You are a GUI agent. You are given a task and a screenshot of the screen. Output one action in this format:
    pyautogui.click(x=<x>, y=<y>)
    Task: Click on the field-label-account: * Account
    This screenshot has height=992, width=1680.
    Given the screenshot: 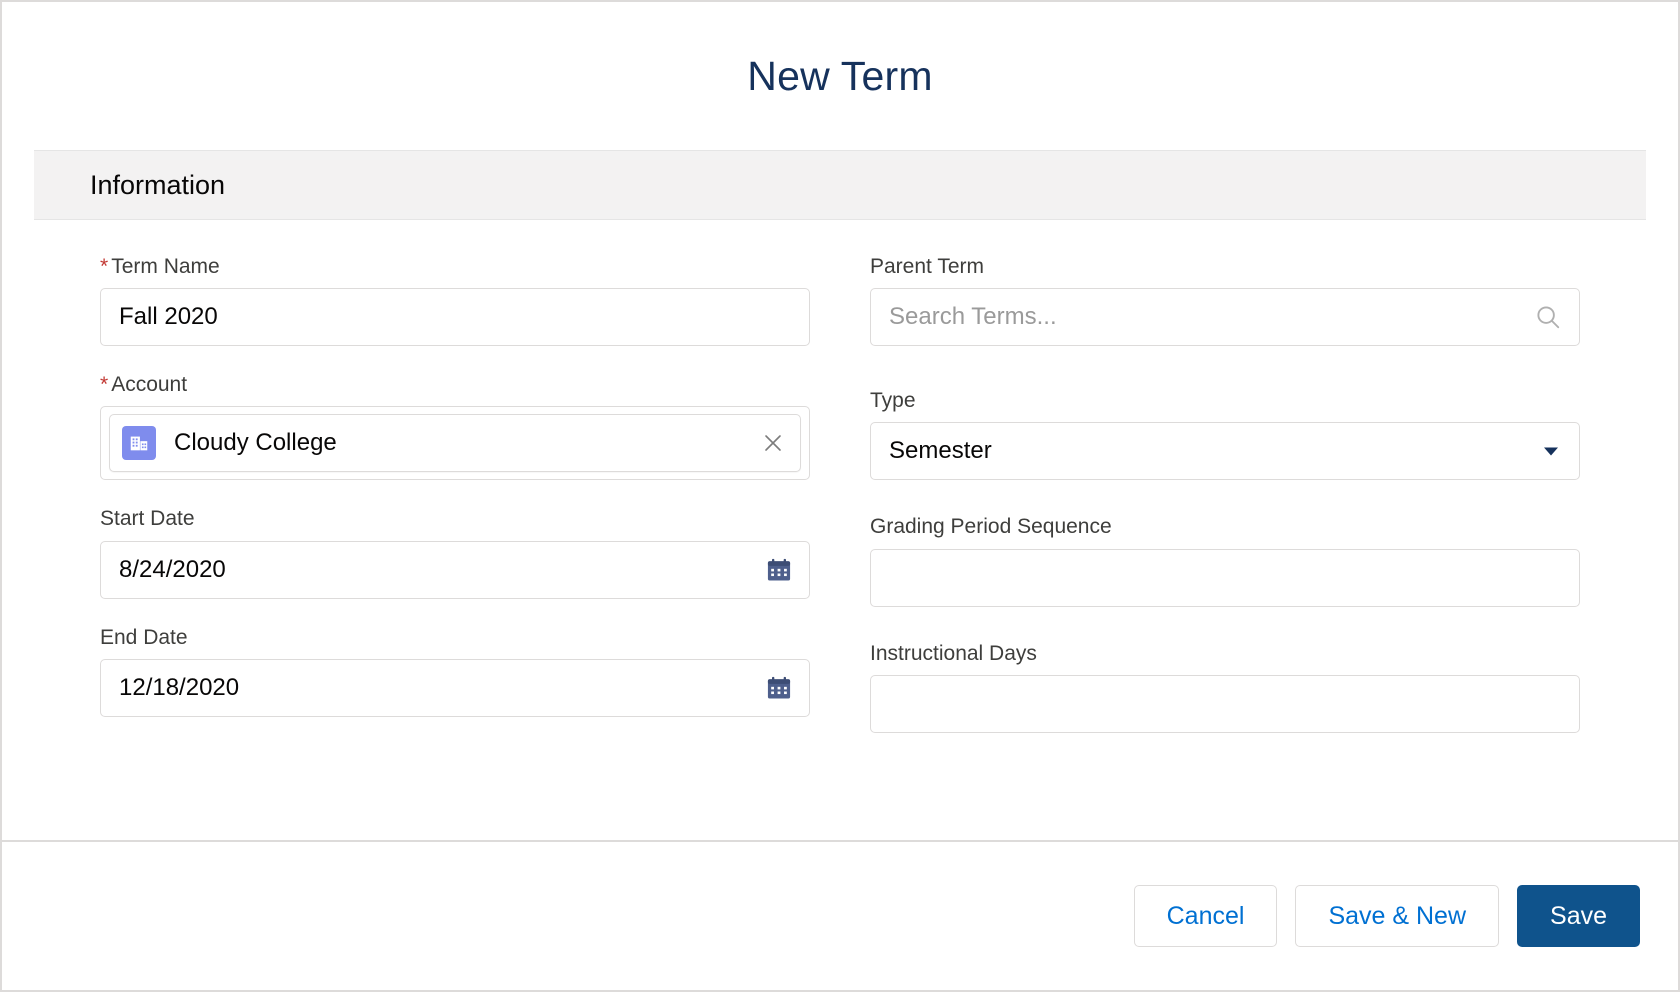 What is the action you would take?
    pyautogui.click(x=455, y=384)
    